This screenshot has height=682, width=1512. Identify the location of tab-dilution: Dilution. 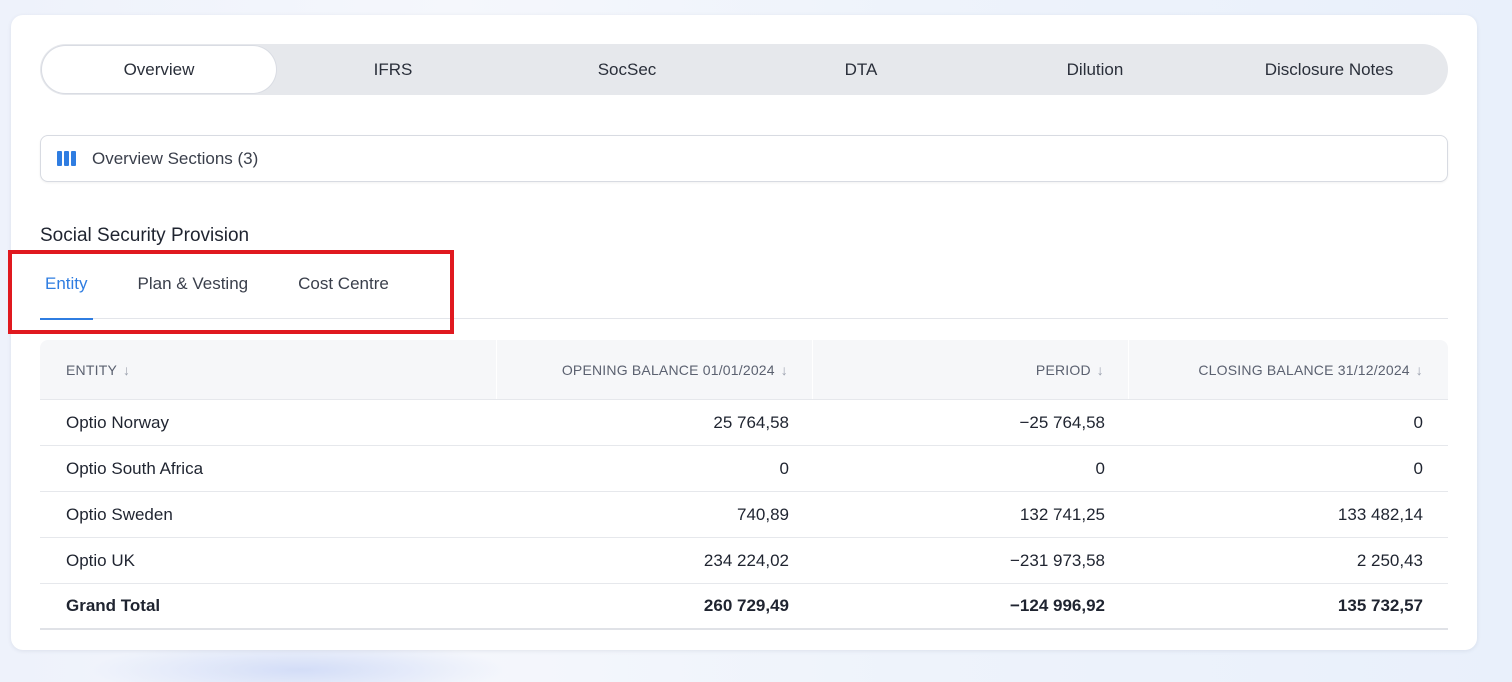
(1095, 69).